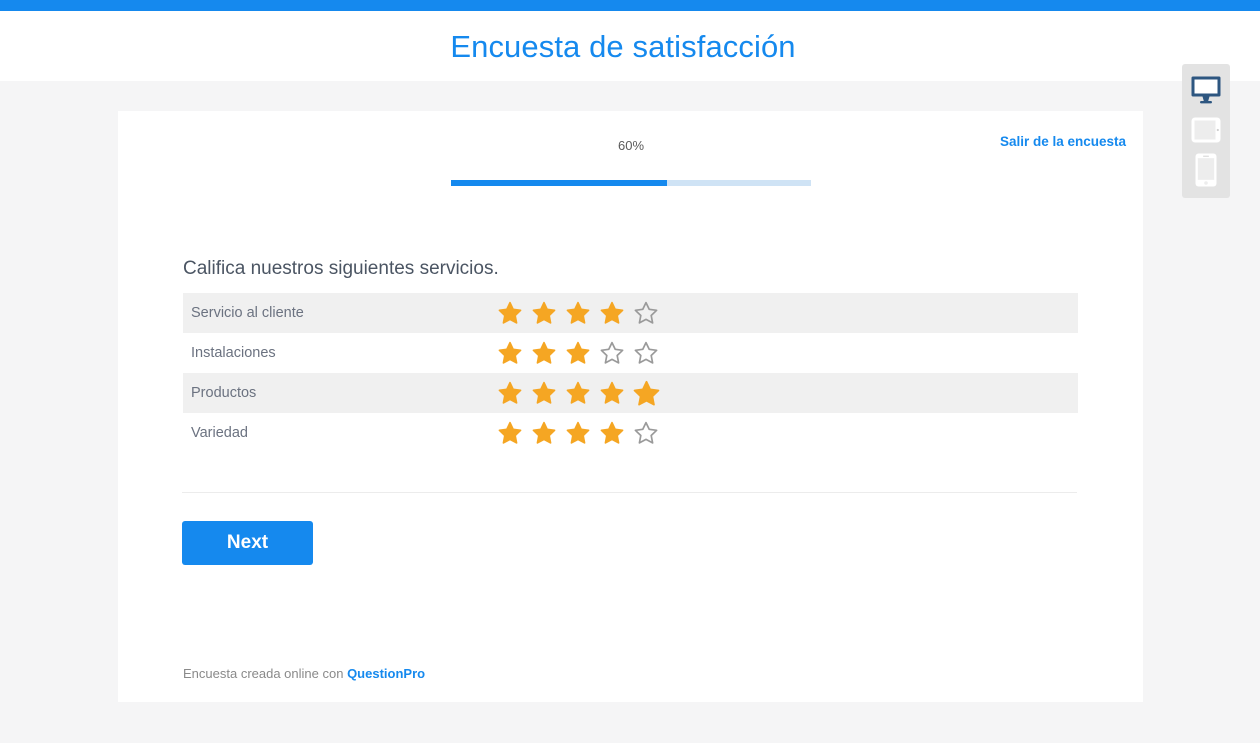 This screenshot has height=743, width=1260. Describe the element at coordinates (1063, 141) in the screenshot. I see `exit-survey-link: Salir de la encuesta` at that location.